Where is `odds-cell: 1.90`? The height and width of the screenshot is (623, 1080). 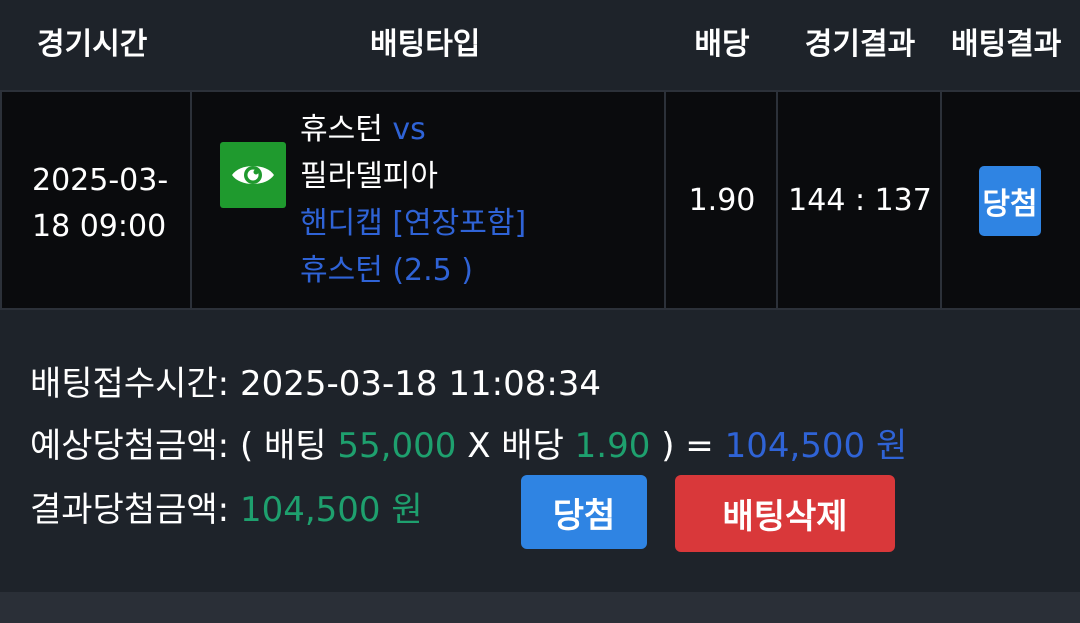
odds-cell: 1.90 is located at coordinates (722, 200).